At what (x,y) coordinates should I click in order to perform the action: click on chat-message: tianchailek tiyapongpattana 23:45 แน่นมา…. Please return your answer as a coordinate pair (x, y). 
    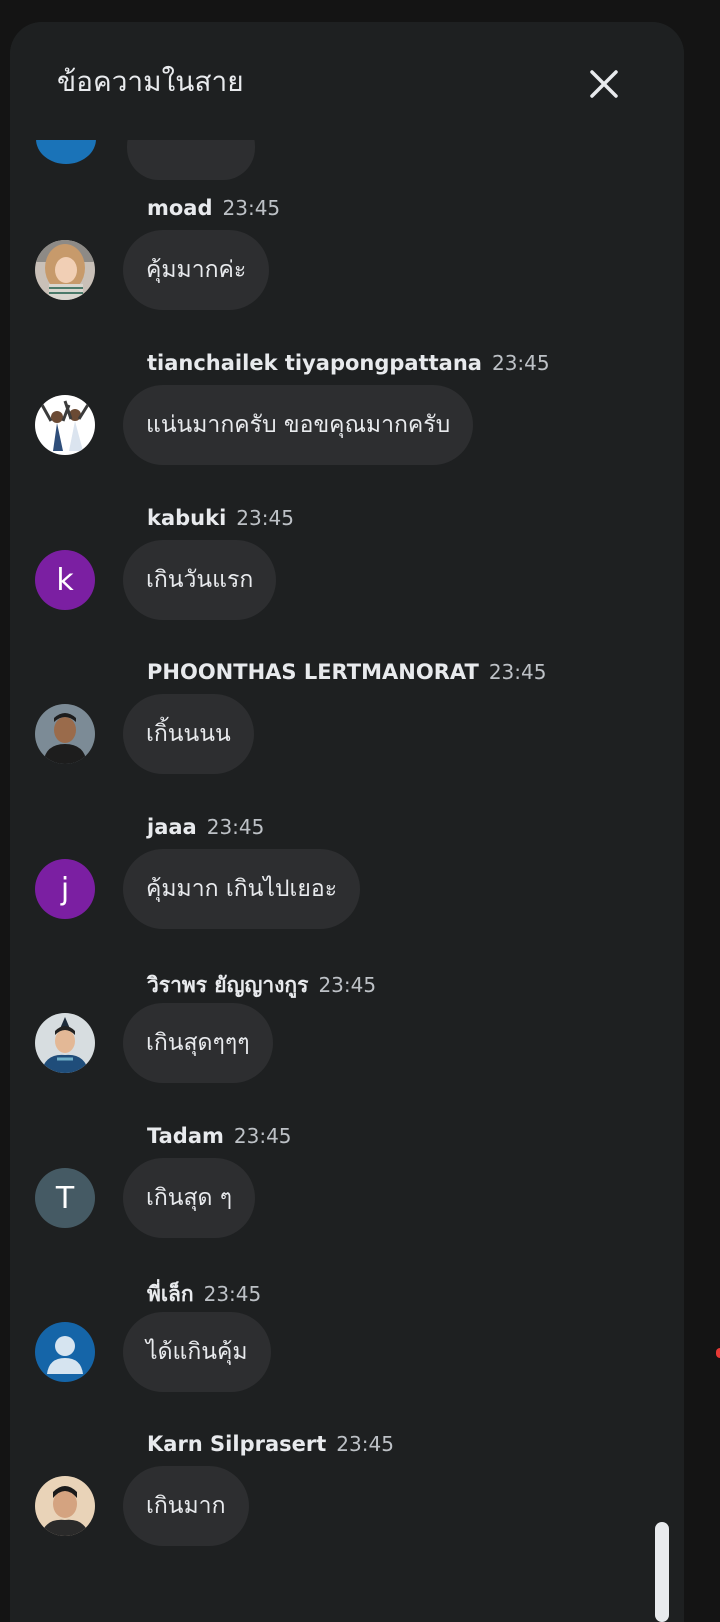
    Looking at the image, I should click on (347, 429).